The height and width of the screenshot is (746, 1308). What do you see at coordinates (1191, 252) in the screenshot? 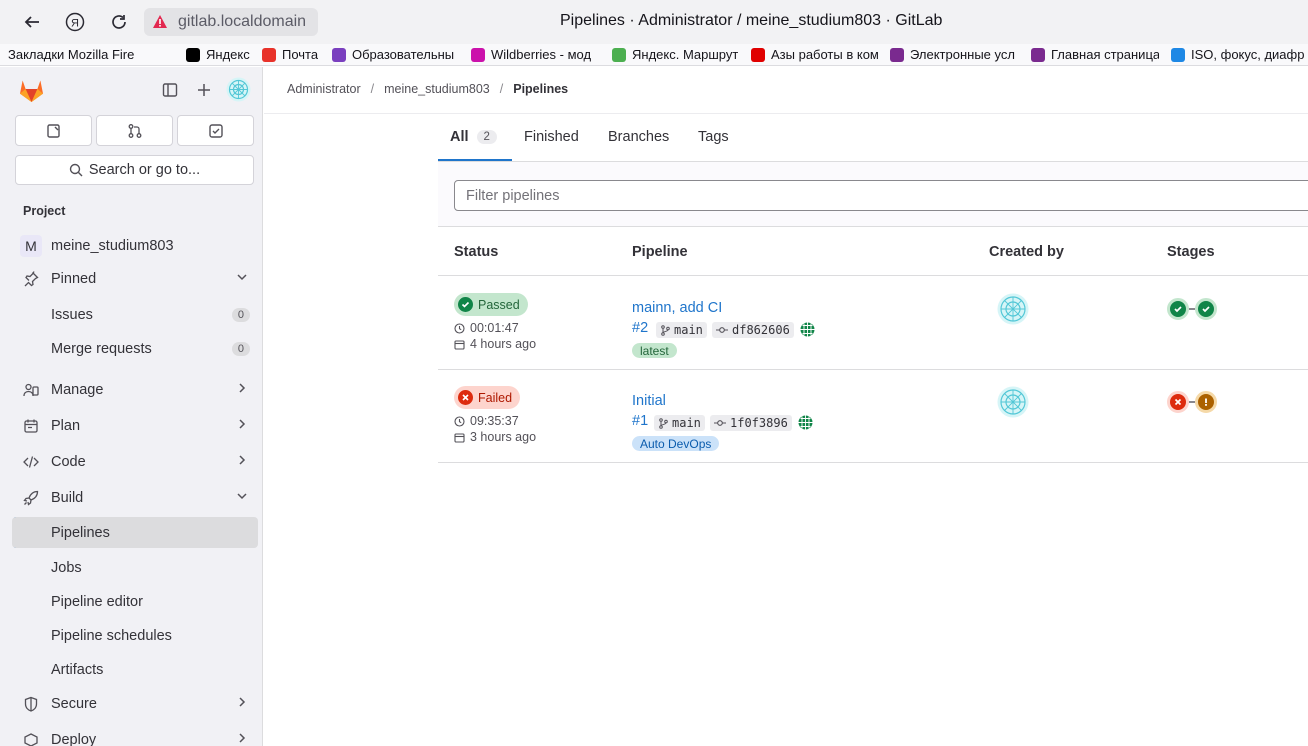
I see `column-header-stages: Stages` at bounding box center [1191, 252].